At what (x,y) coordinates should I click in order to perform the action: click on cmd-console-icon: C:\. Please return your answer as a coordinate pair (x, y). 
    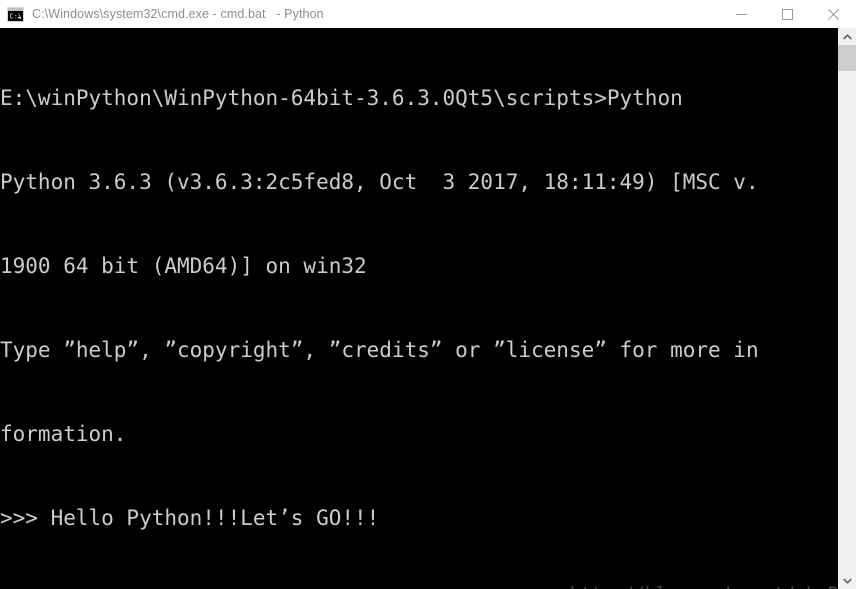
    Looking at the image, I should click on (15, 14).